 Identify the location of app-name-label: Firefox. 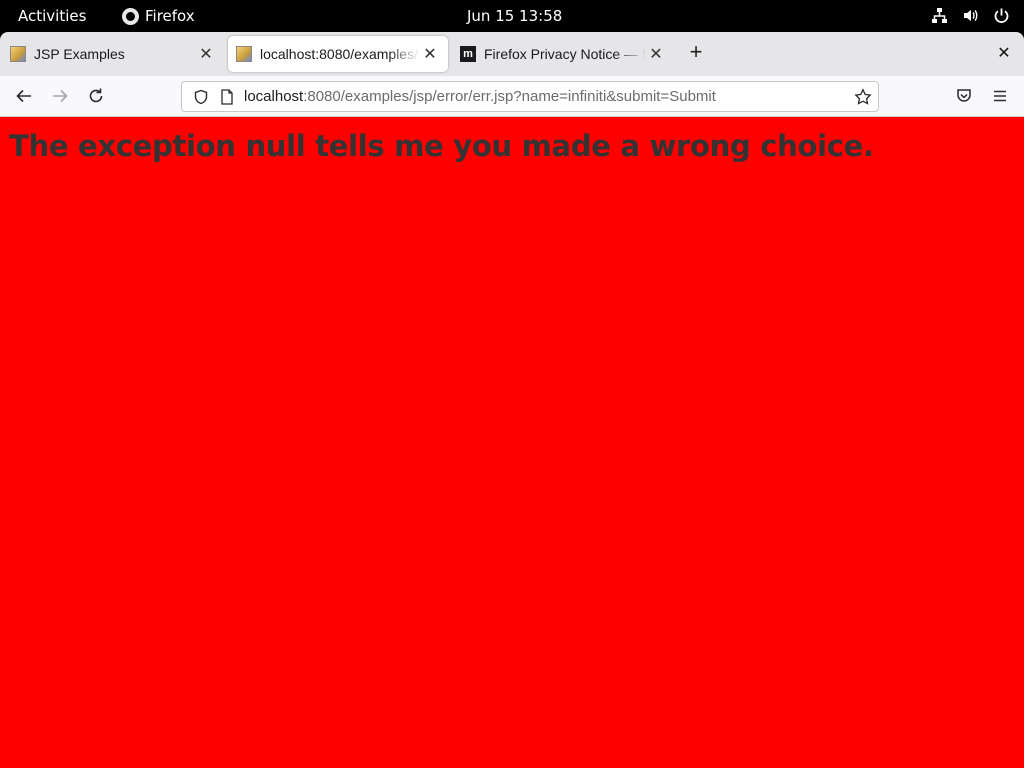
(170, 16).